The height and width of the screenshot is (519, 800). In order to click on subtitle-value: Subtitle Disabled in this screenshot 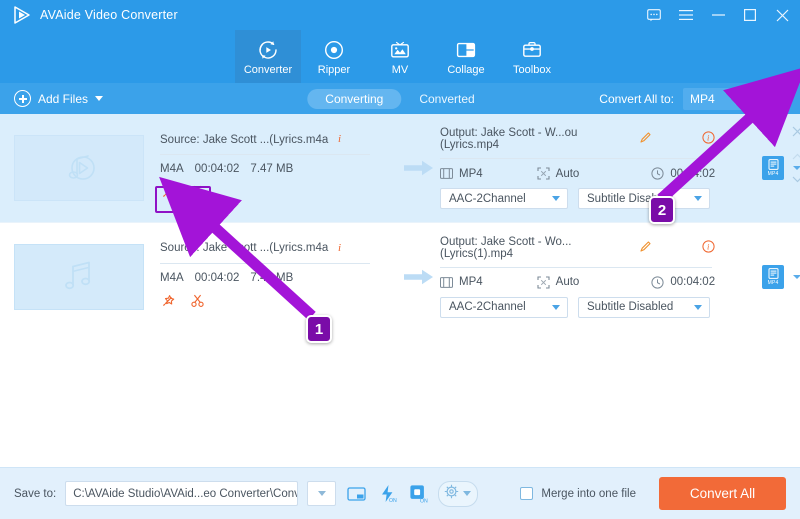, I will do `click(630, 307)`.